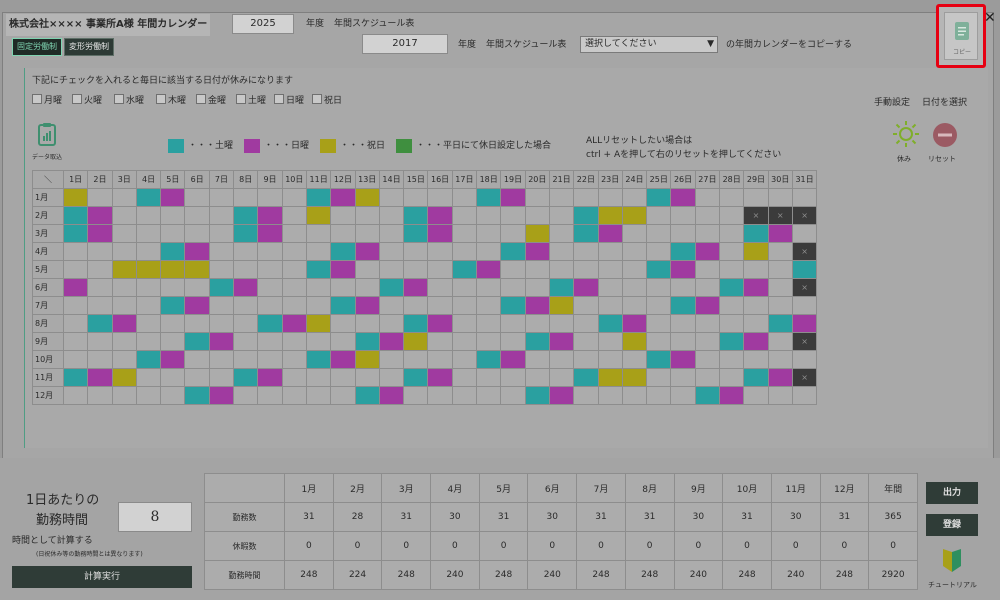  I want to click on weekday-checkbox-2: 水曜, so click(129, 100).